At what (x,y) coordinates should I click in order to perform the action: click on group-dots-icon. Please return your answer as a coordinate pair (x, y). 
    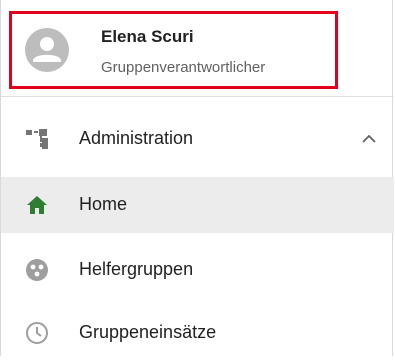
    Looking at the image, I should click on (37, 270).